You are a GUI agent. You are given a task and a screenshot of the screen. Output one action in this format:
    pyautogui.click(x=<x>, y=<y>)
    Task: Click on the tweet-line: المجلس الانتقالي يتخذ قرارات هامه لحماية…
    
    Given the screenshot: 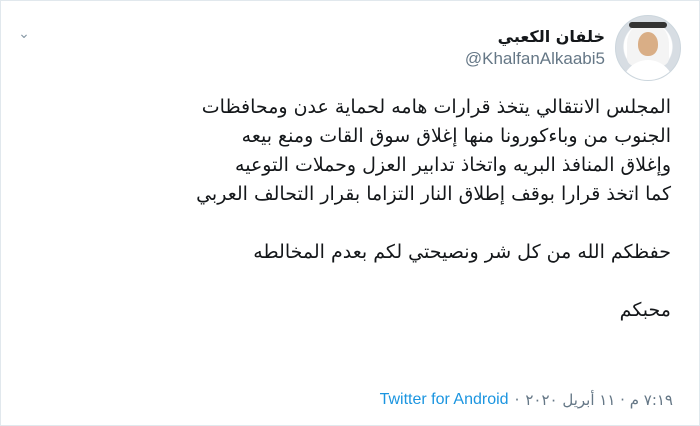 What is the action you would take?
    pyautogui.click(x=436, y=107)
    